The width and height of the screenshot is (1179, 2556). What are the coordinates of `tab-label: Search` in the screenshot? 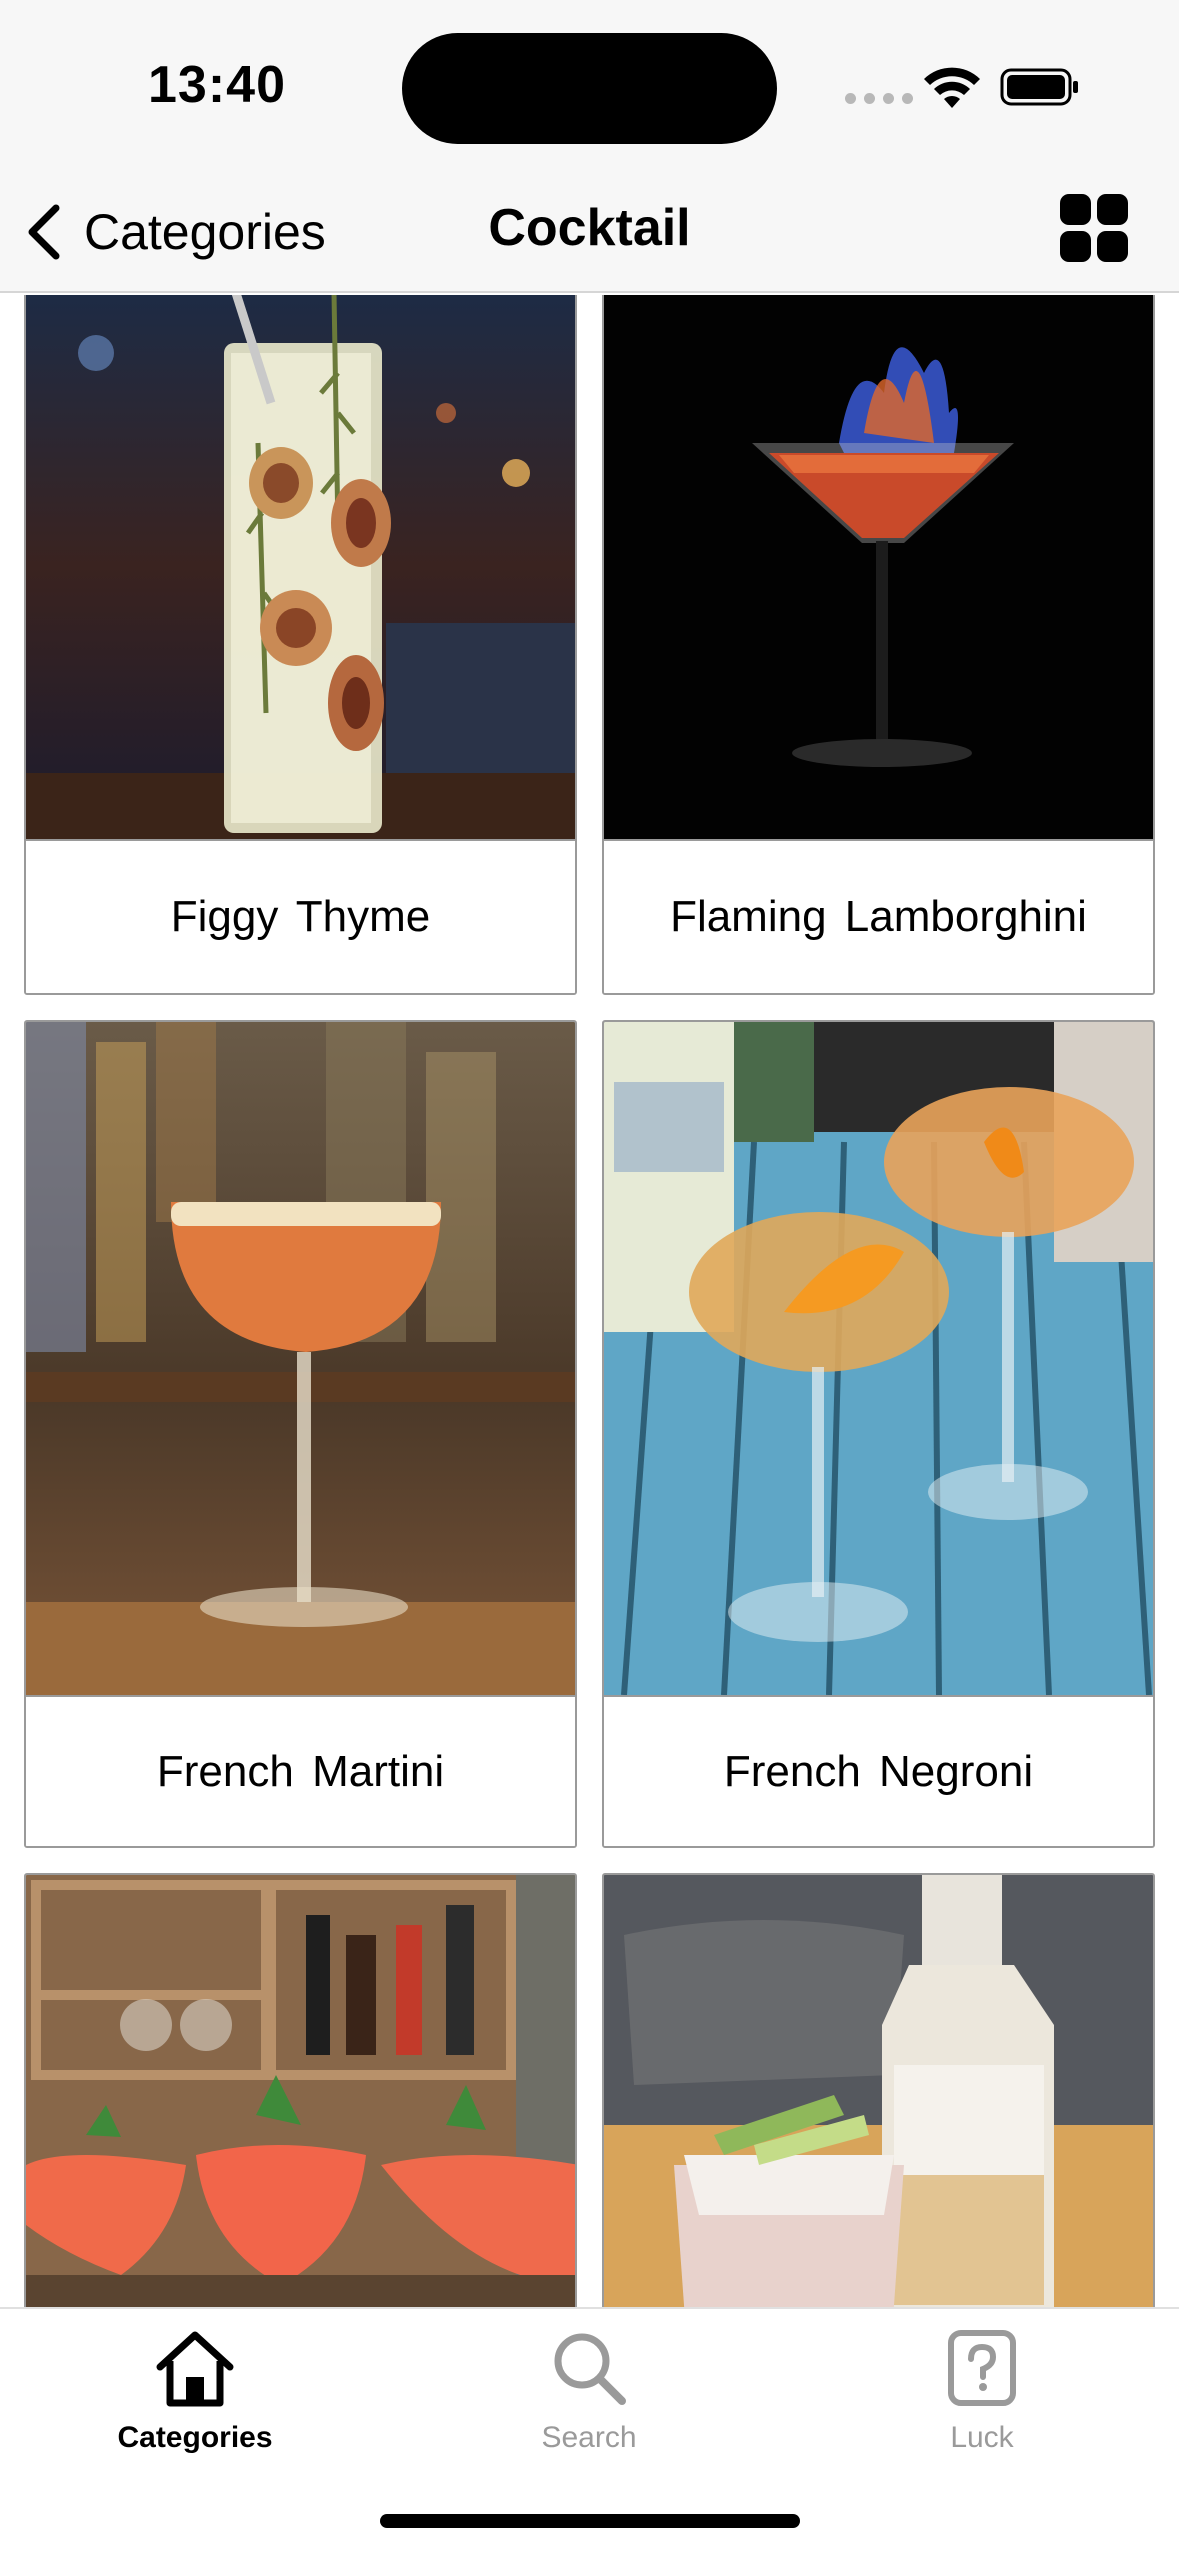 It's located at (589, 2437).